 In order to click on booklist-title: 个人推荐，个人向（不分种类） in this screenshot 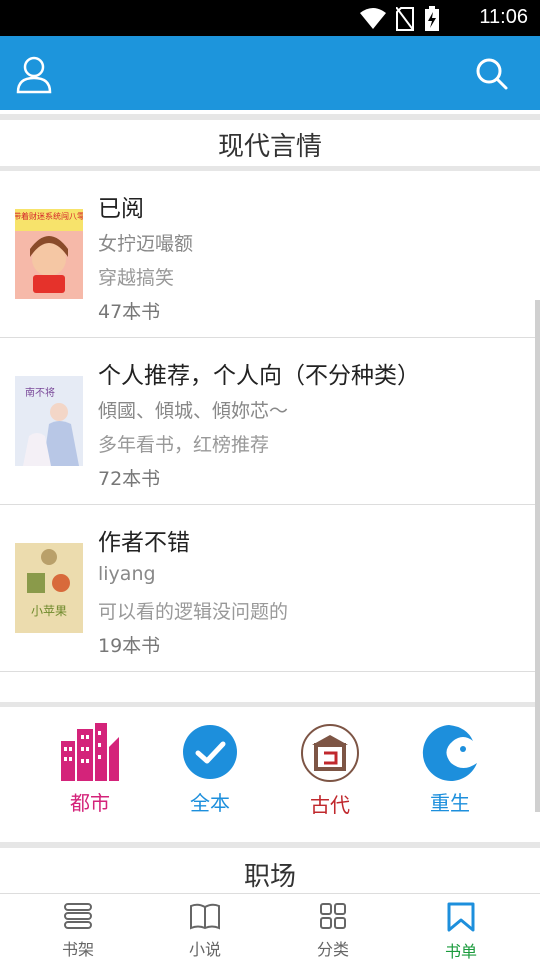, I will do `click(259, 376)`.